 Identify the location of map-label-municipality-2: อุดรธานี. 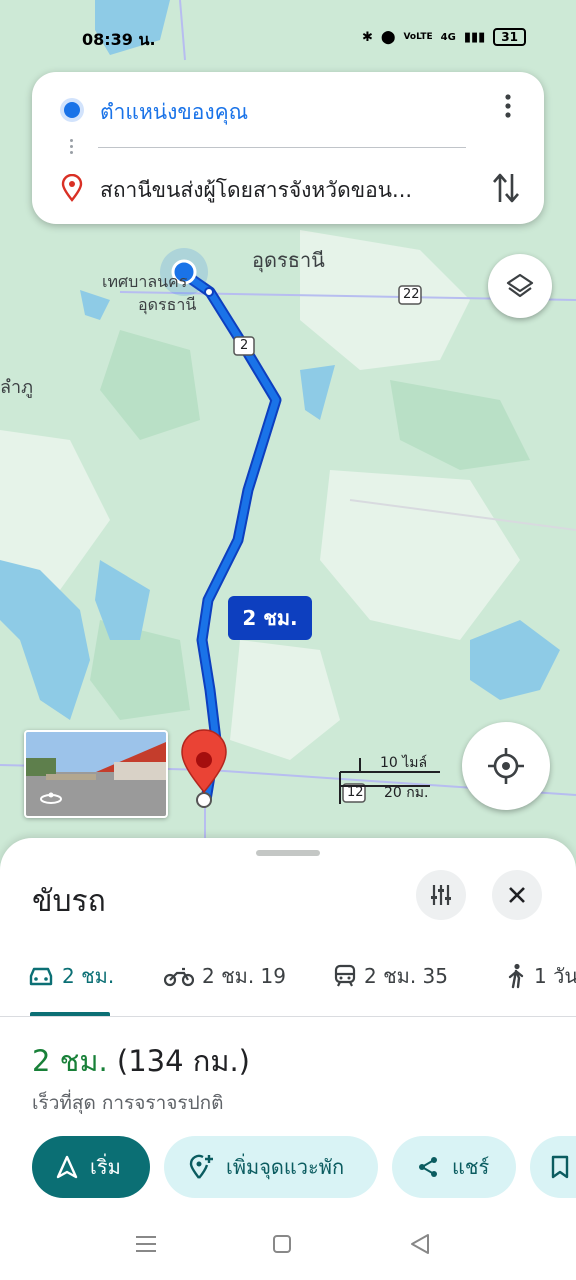
(167, 304).